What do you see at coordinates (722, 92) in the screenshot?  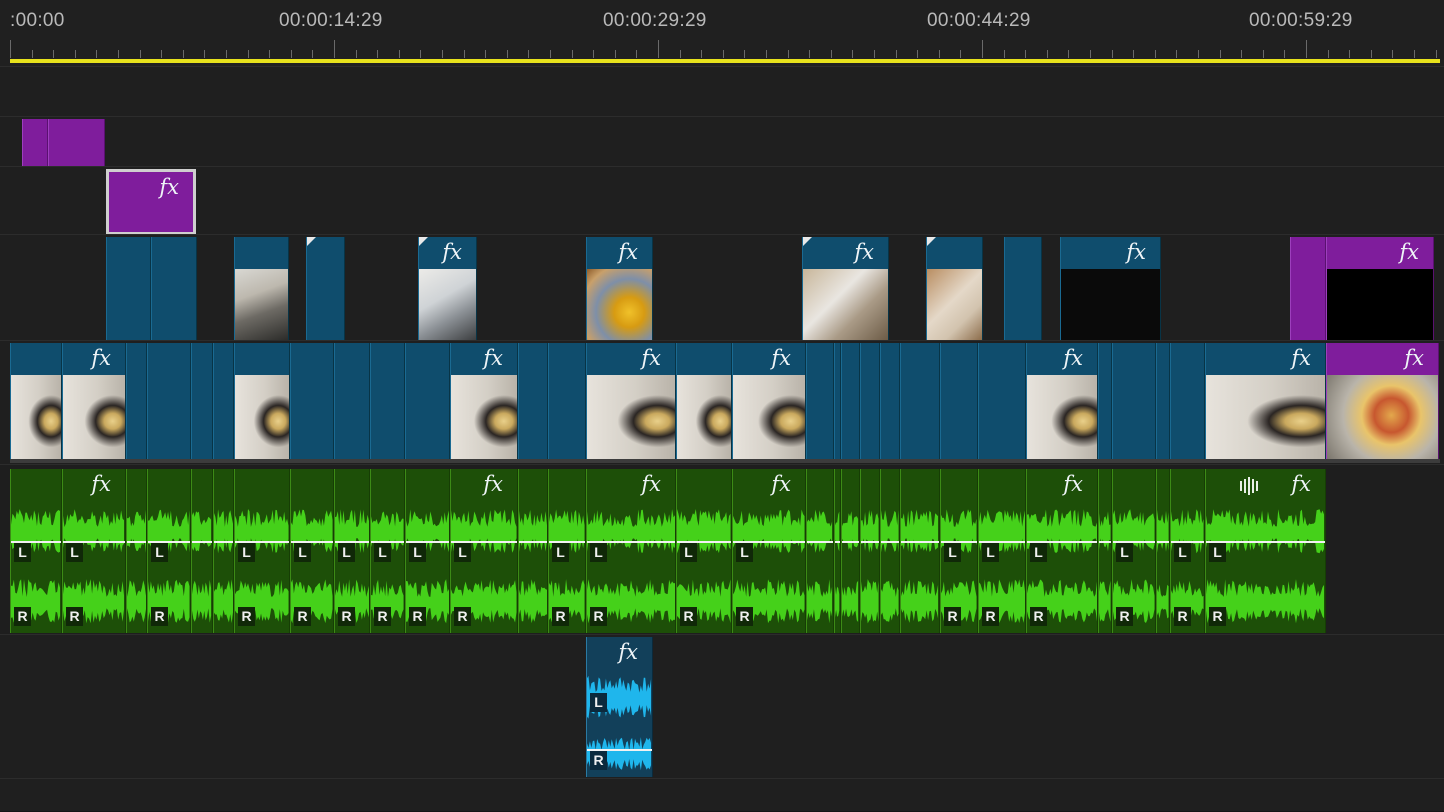 I see `track-v6` at bounding box center [722, 92].